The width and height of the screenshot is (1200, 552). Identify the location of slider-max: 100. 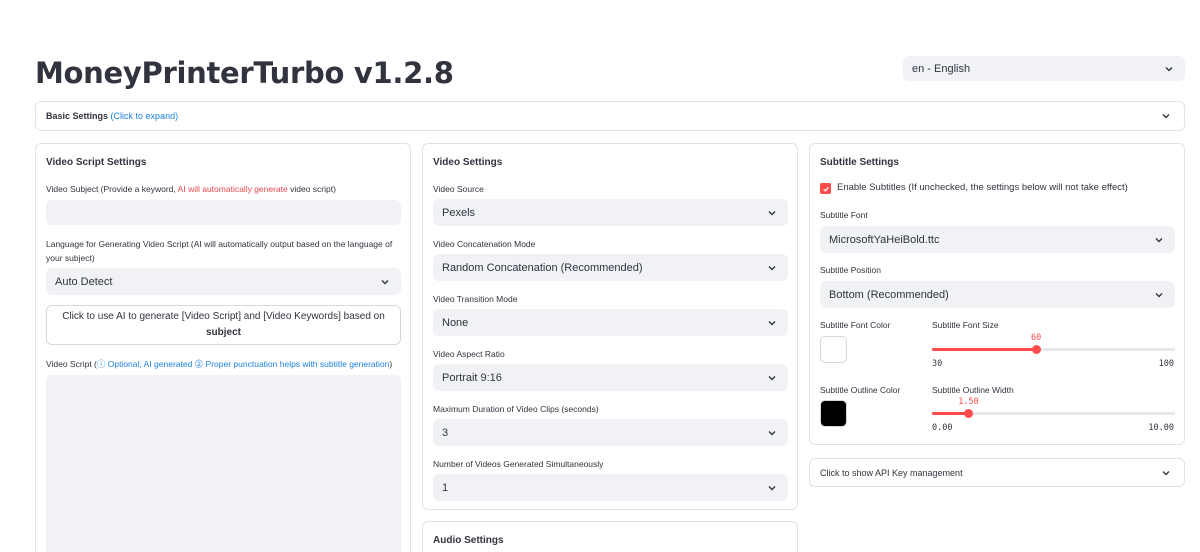
(1166, 364).